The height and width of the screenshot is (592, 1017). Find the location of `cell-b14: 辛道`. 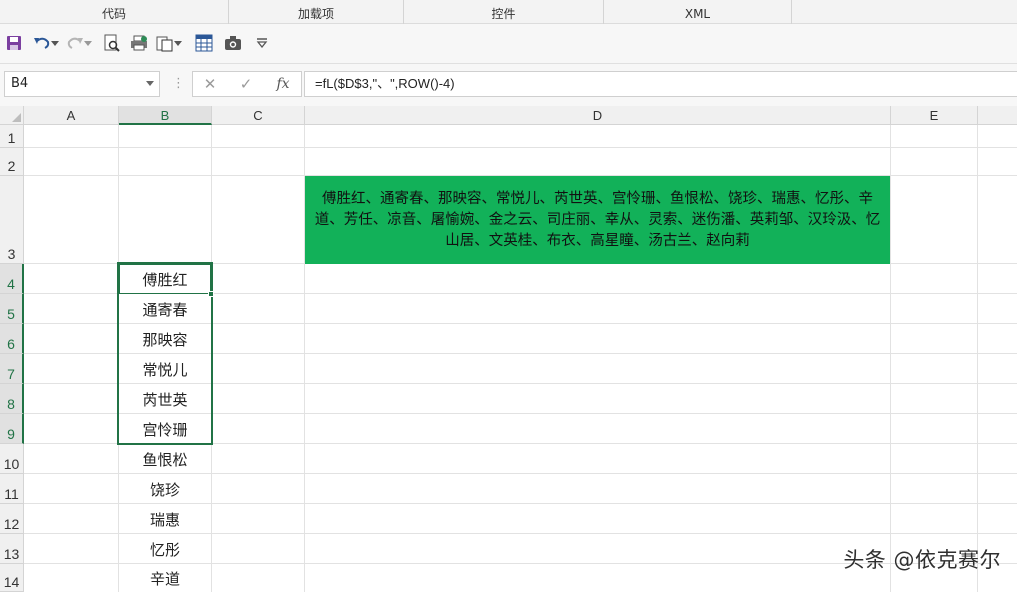

cell-b14: 辛道 is located at coordinates (165, 578).